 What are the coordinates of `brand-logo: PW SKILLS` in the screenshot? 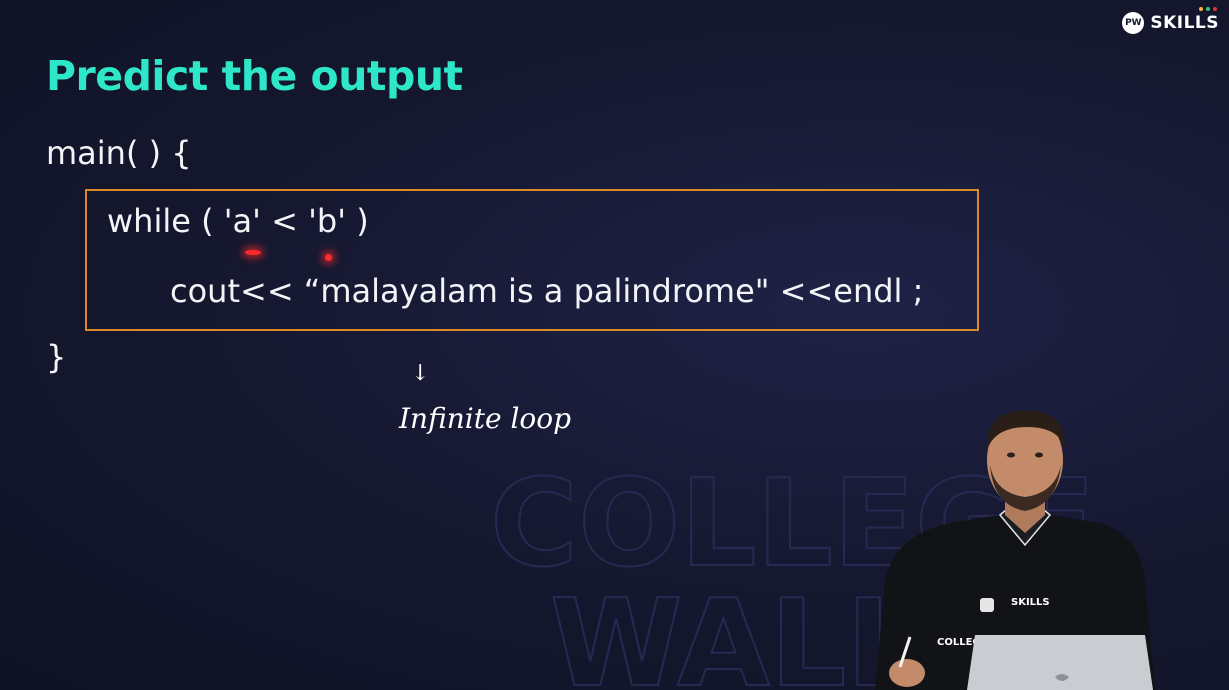 It's located at (1170, 20).